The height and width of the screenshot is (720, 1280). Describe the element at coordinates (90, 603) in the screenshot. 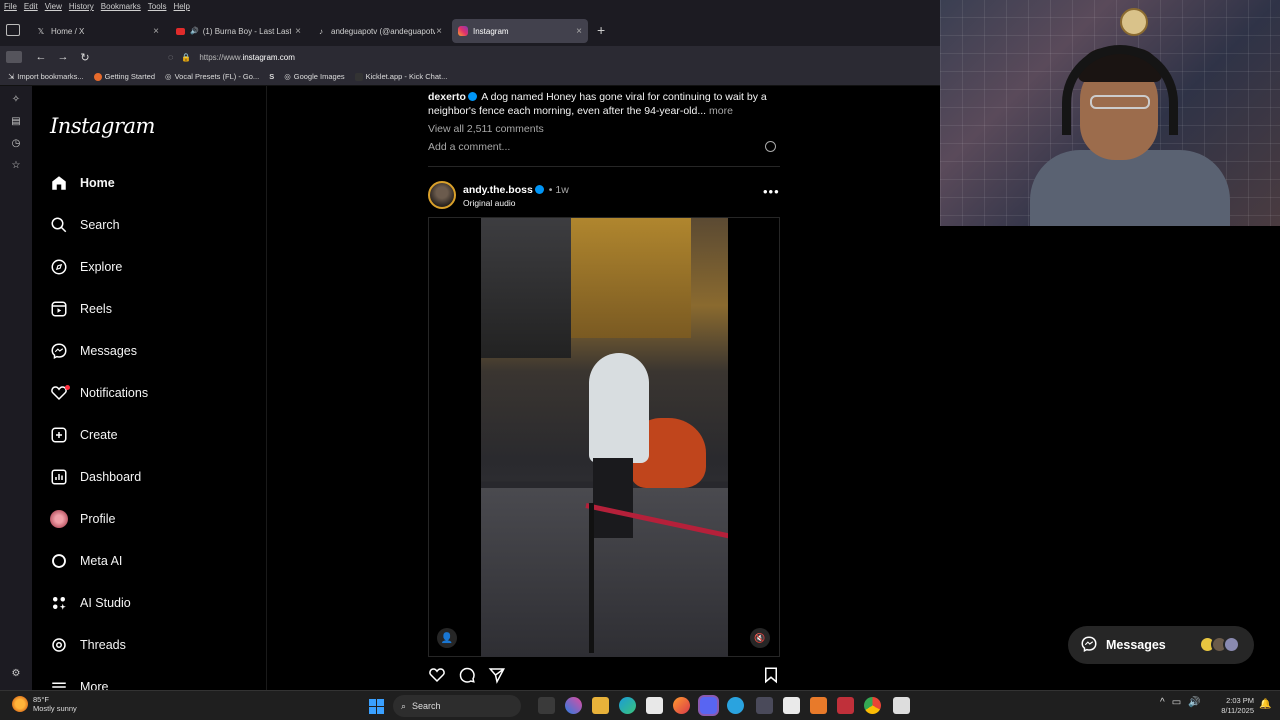

I see `nav-ai-studio: AI Studio` at that location.